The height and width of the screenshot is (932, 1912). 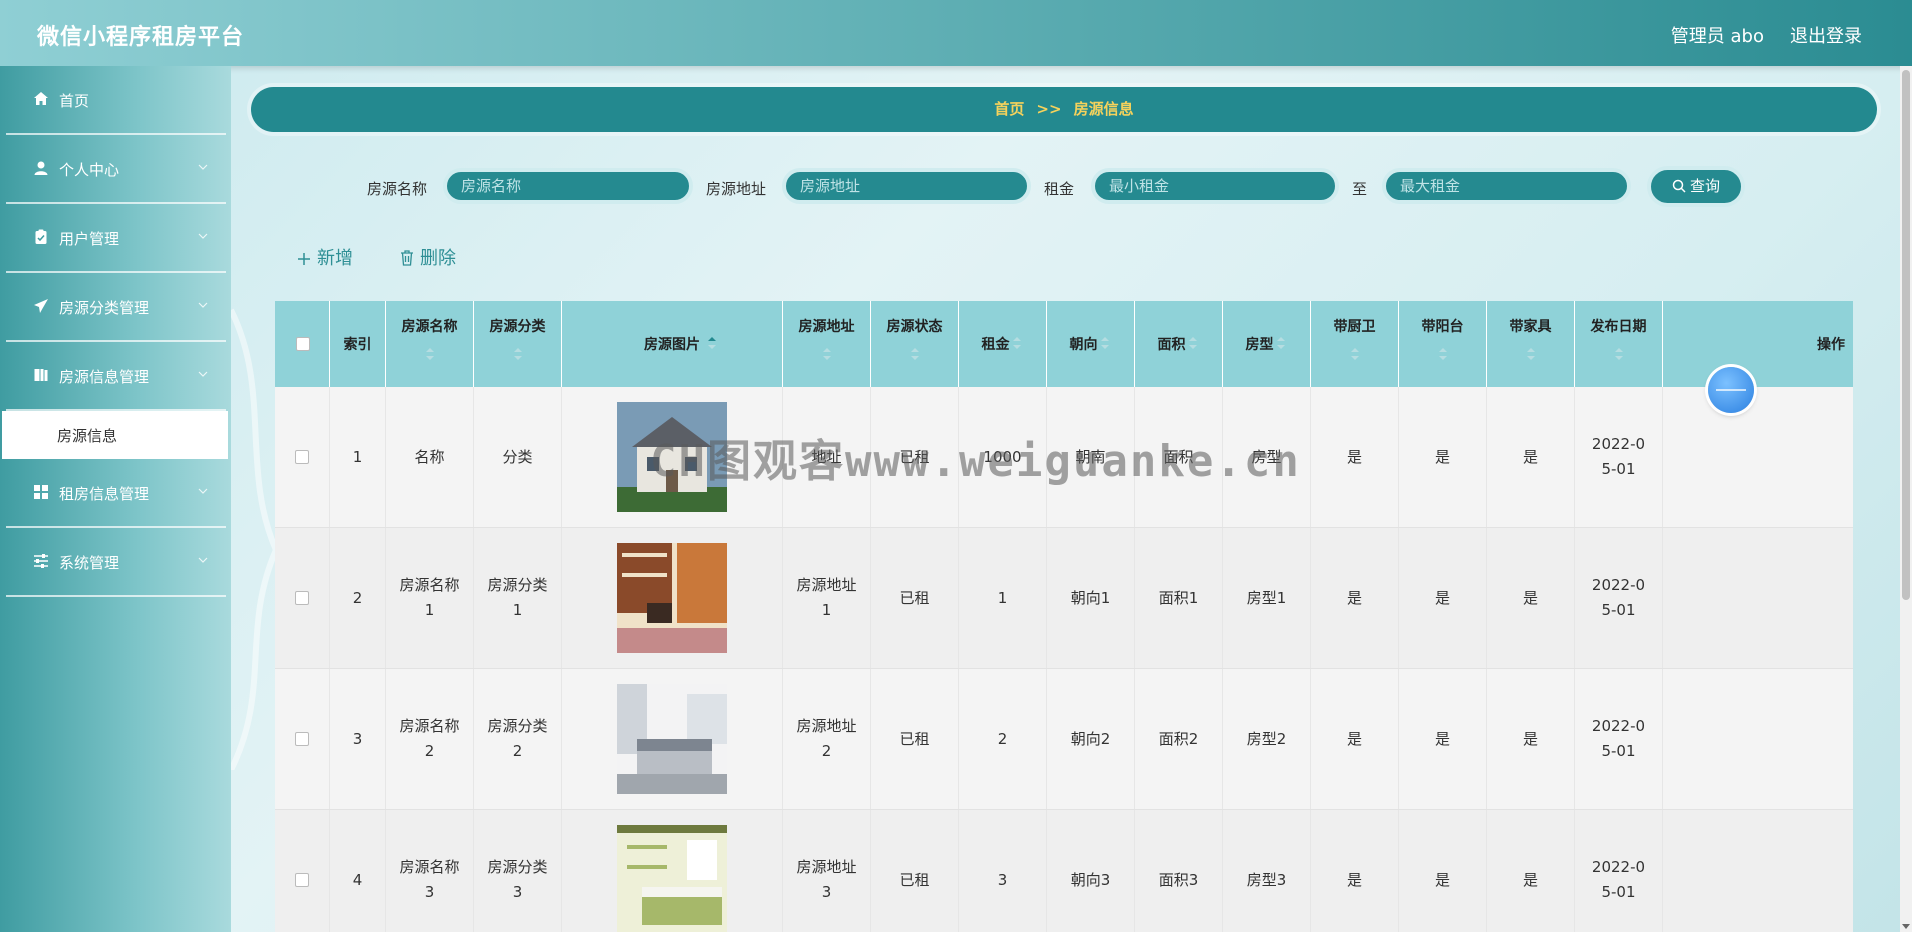 I want to click on search-button: 查询, so click(x=1696, y=186).